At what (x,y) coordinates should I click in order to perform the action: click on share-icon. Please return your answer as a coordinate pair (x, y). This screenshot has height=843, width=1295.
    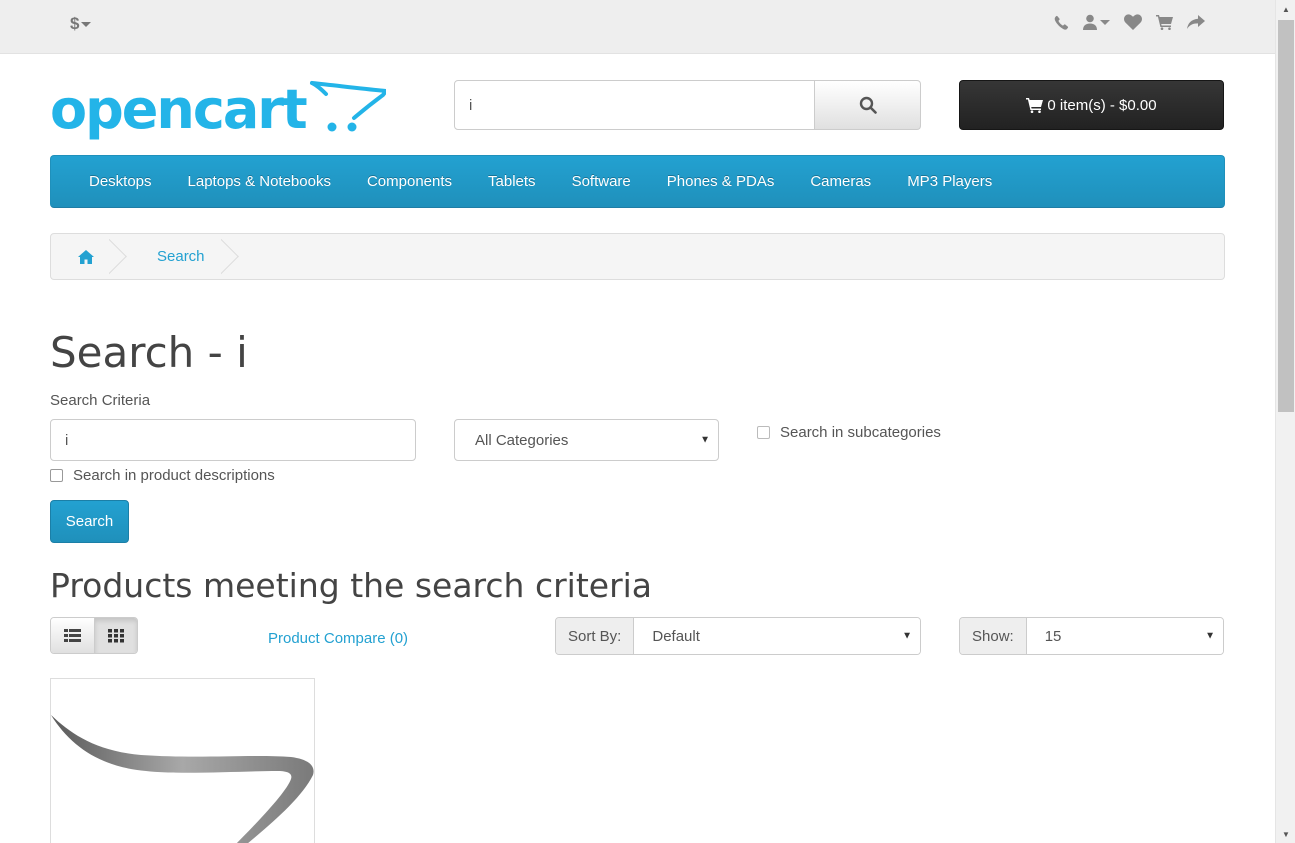
    Looking at the image, I should click on (1196, 22).